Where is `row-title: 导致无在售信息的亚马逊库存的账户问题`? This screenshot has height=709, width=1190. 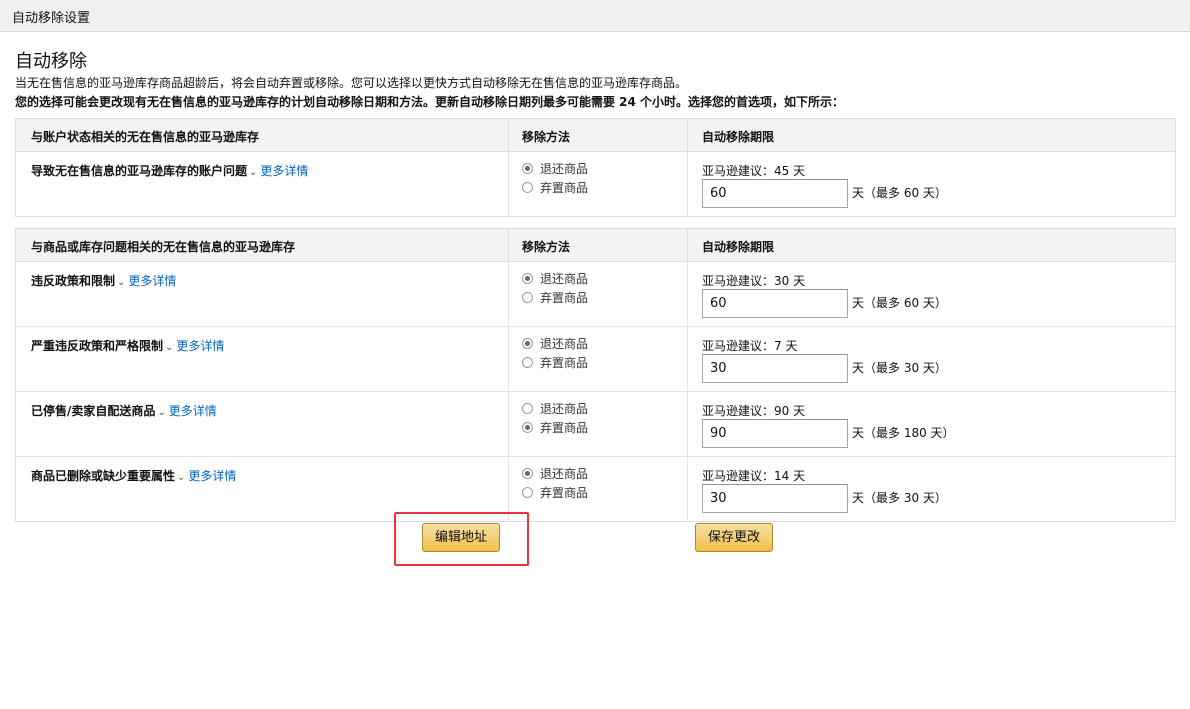
row-title: 导致无在售信息的亚马逊库存的账户问题 is located at coordinates (139, 171).